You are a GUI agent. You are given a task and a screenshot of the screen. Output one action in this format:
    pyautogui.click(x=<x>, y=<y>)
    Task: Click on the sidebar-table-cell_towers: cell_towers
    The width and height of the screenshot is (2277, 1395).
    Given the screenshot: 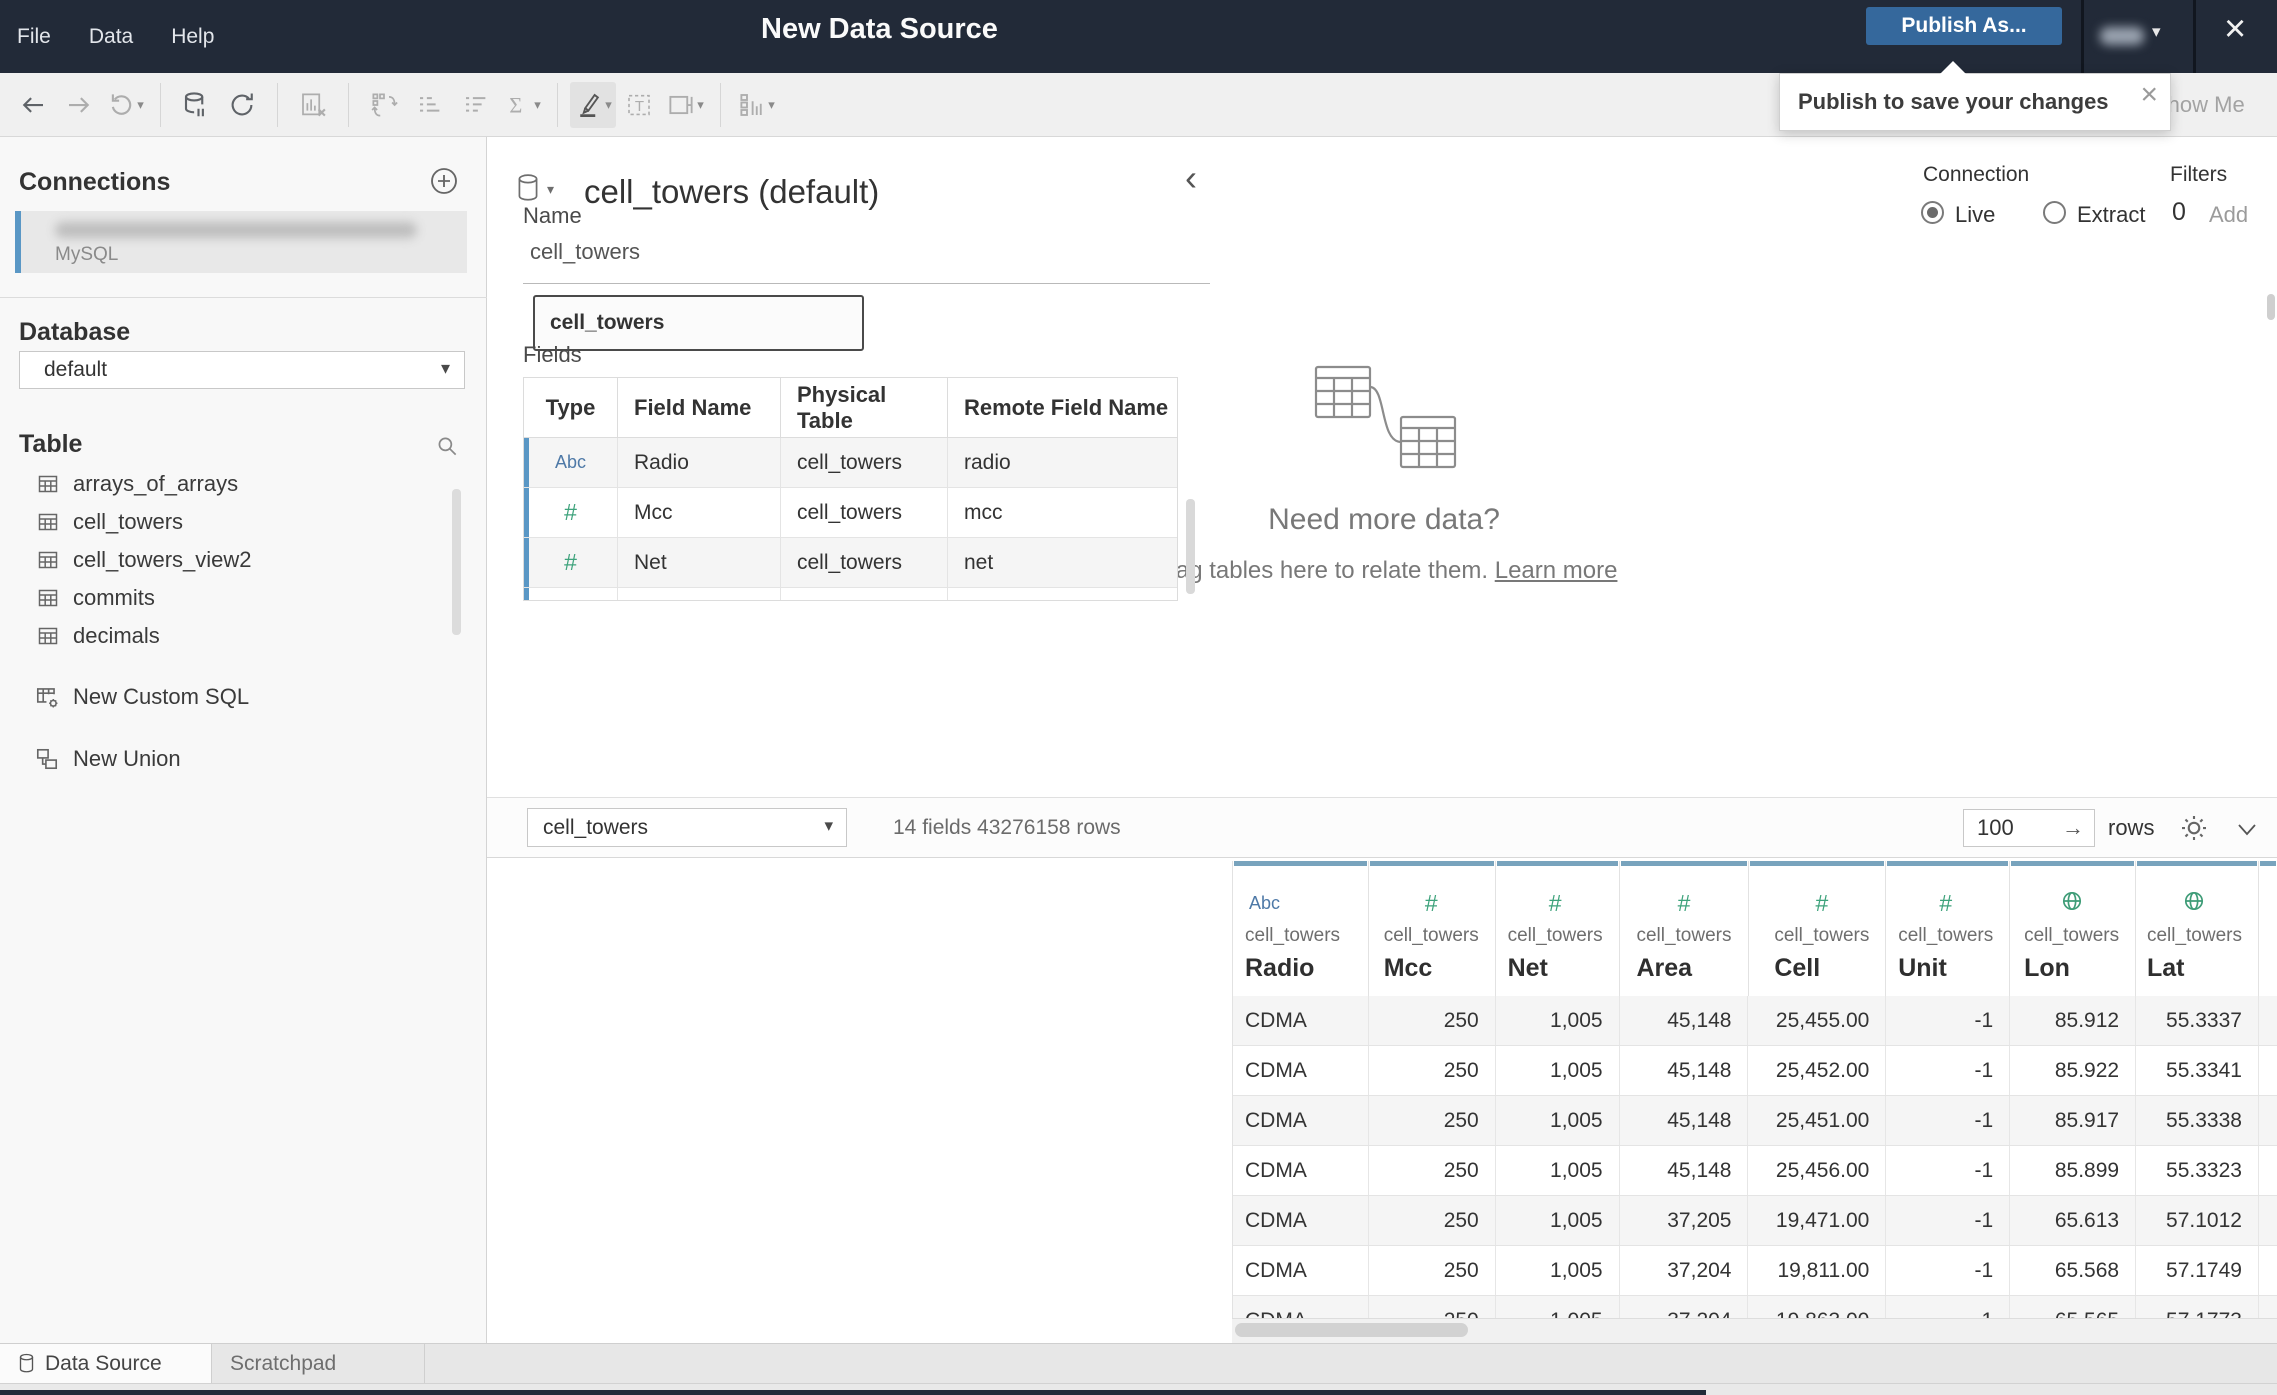 What is the action you would take?
    pyautogui.click(x=235, y=522)
    